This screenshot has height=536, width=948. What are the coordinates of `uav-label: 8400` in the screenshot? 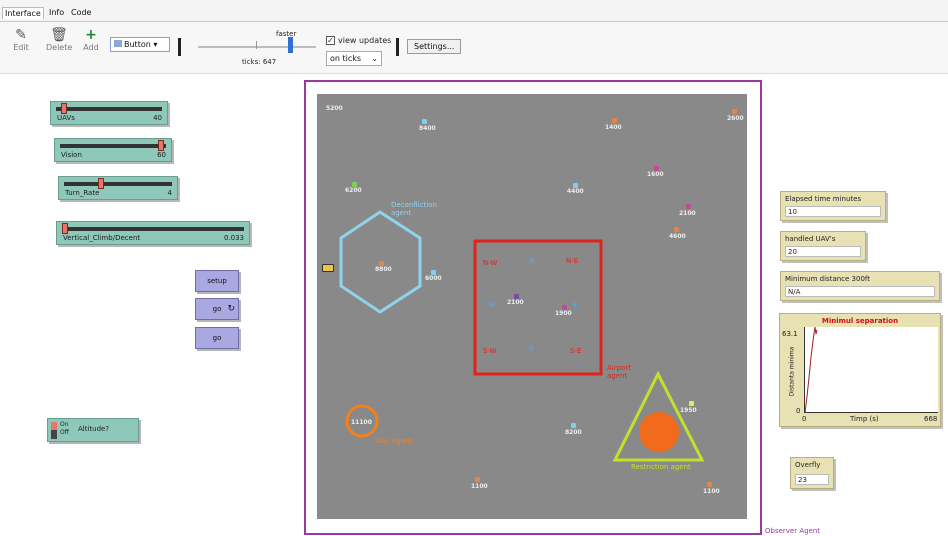 It's located at (427, 128).